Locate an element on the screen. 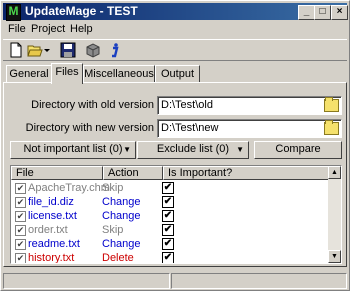 Image resolution: width=350 pixels, height=291 pixels. tab-strip: General Files Miscellaneous Output is located at coordinates (175, 73).